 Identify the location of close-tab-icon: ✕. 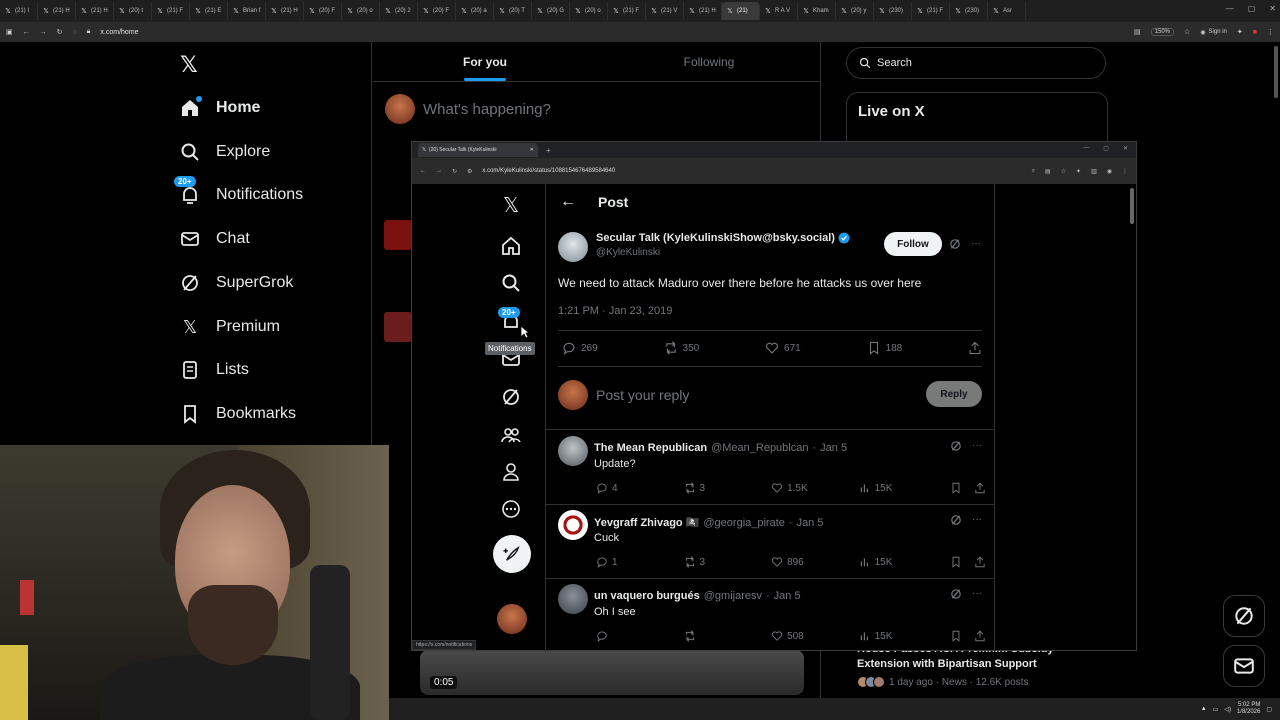
(532, 150).